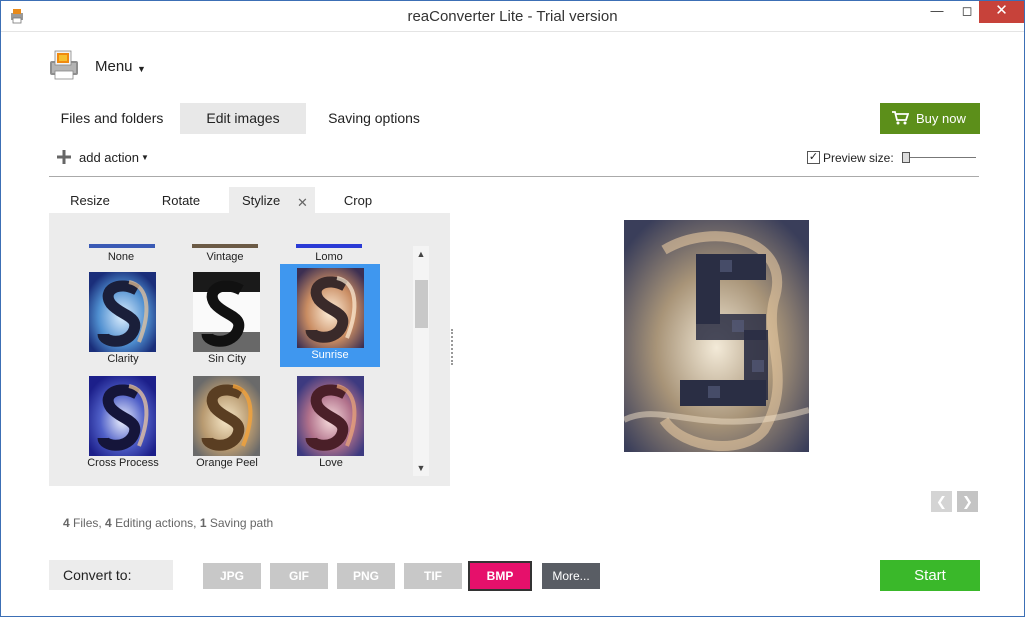 This screenshot has height=617, width=1025. I want to click on buy-now-button: Buy now, so click(930, 118).